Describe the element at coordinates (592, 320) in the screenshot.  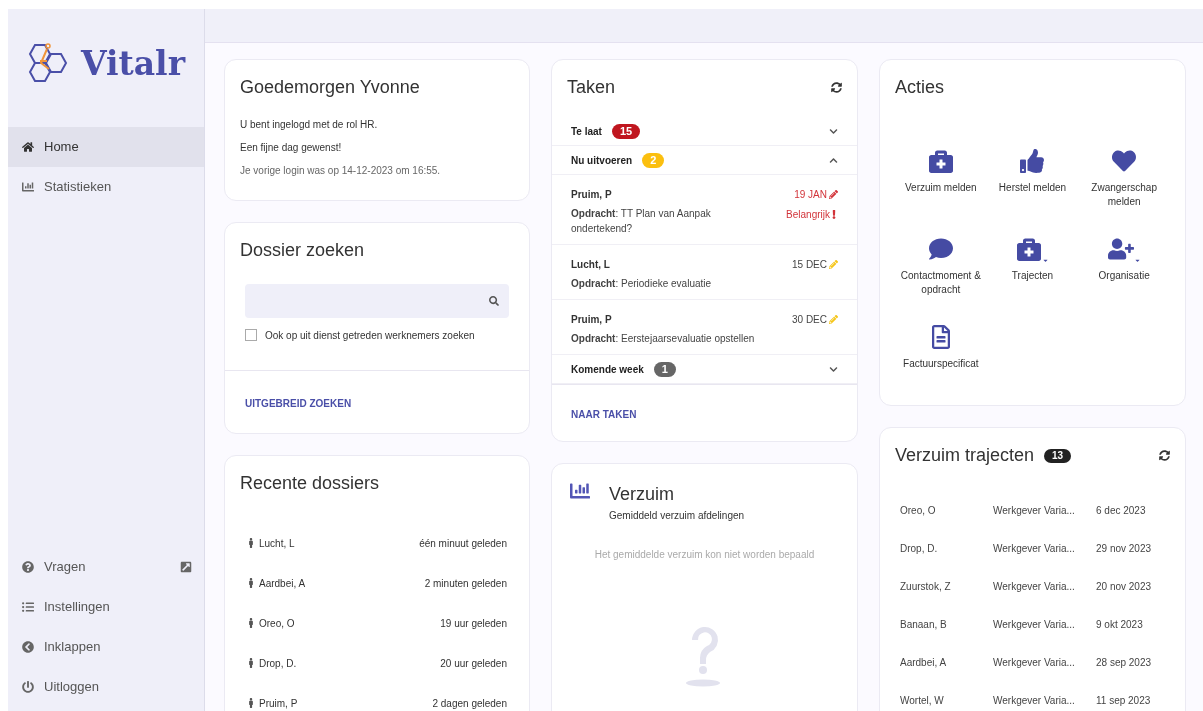
I see `task-person: Pruim, P` at that location.